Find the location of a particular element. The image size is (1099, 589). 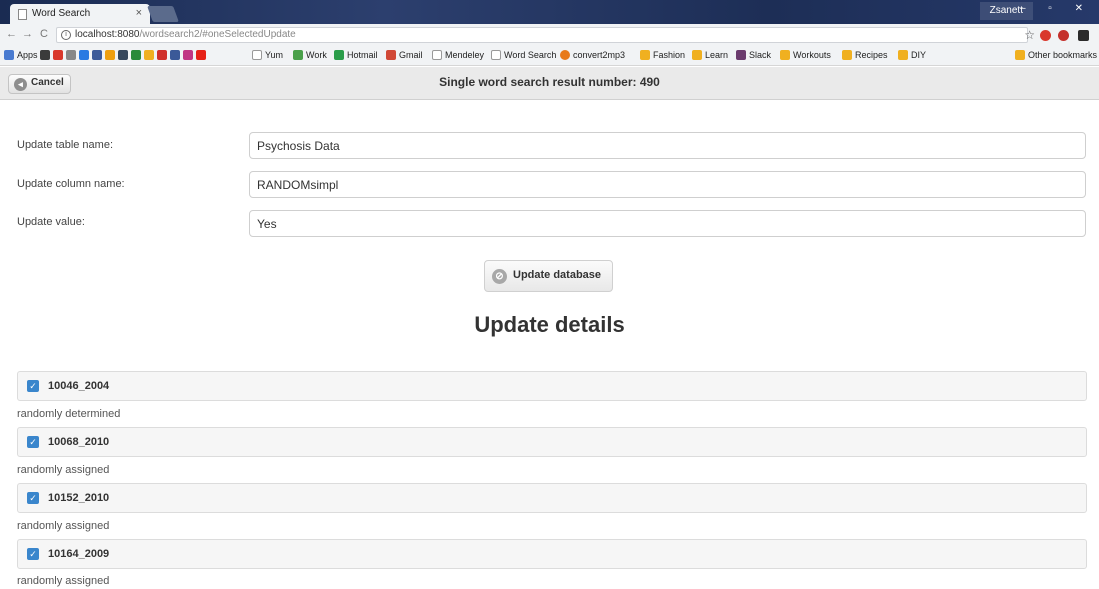

result-id: 10164_2009 is located at coordinates (79, 554).